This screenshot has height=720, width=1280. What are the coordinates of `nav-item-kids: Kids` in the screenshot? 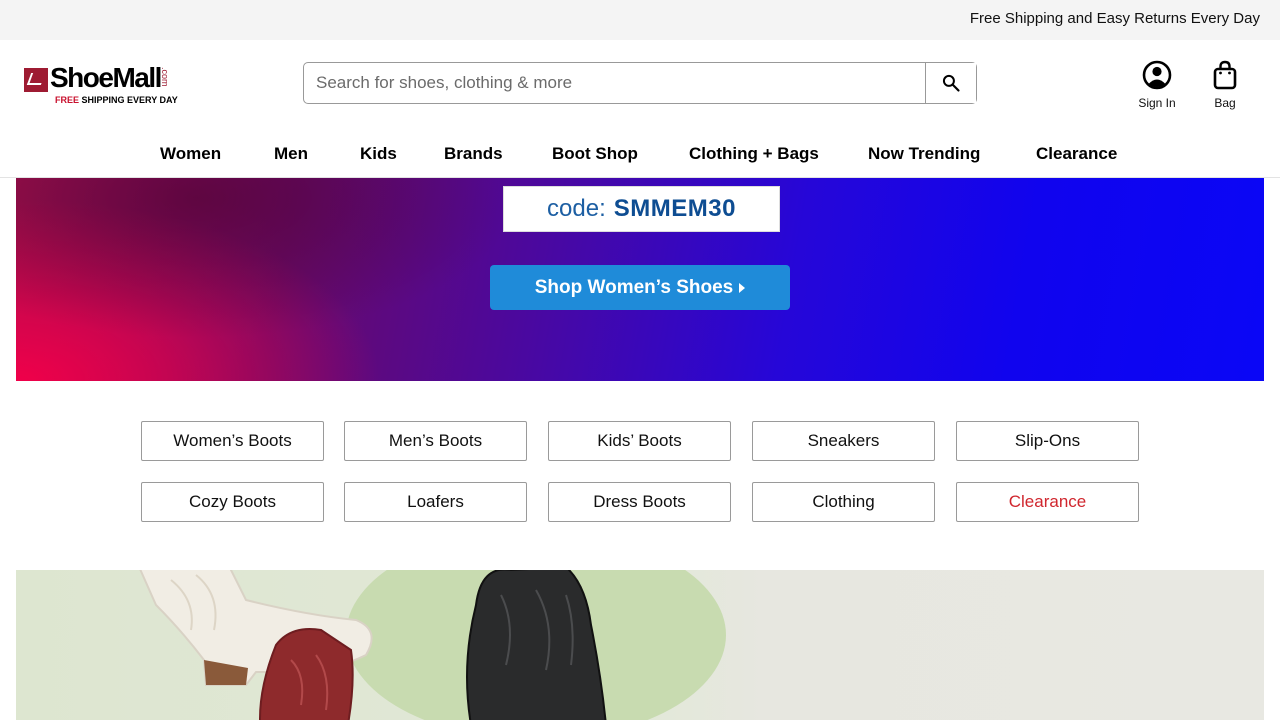 It's located at (378, 154).